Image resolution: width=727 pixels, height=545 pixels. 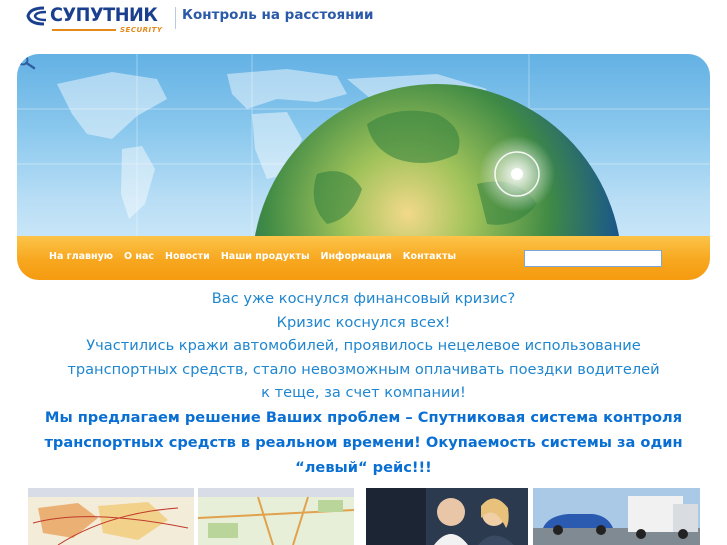 I want to click on intro-line: Кризис коснулся всех!, so click(x=363, y=322).